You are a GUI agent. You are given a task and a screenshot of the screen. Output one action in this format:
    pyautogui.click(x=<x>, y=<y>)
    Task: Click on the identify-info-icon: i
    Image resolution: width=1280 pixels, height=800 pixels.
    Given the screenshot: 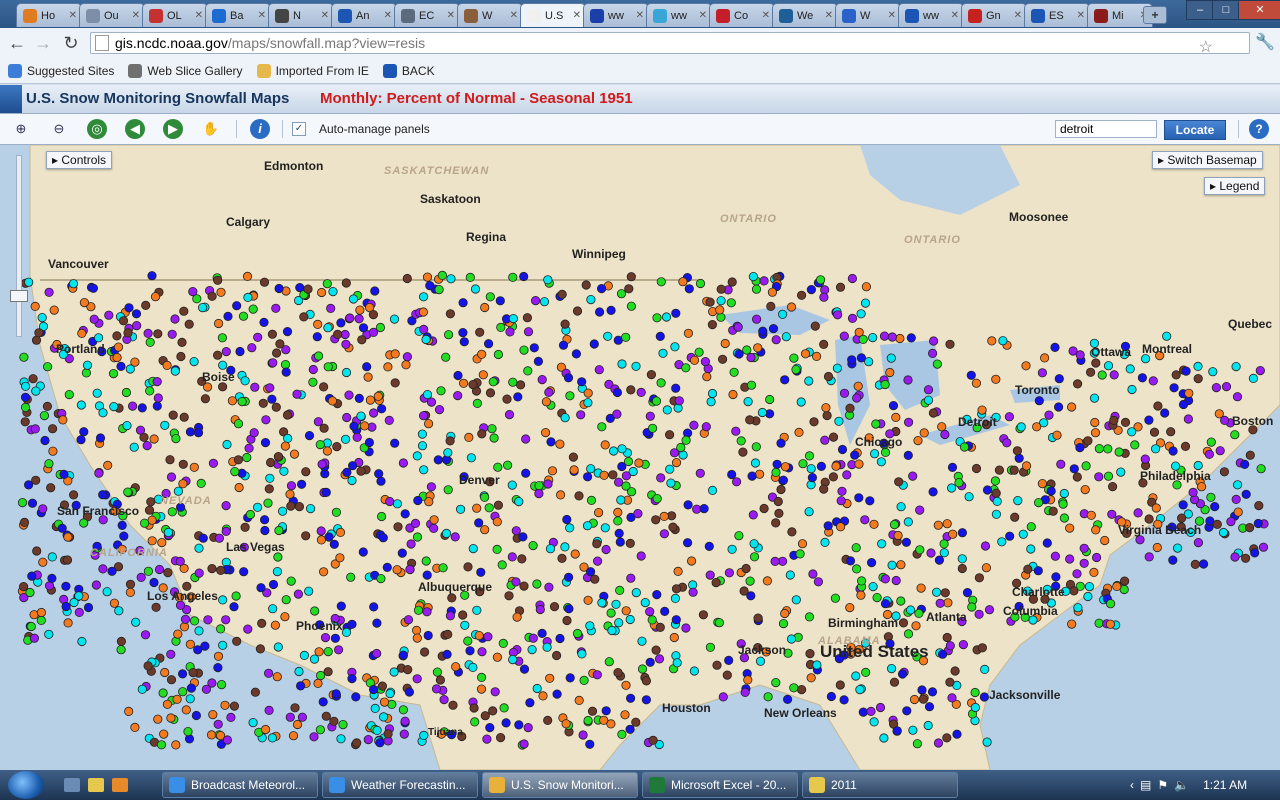 What is the action you would take?
    pyautogui.click(x=260, y=129)
    